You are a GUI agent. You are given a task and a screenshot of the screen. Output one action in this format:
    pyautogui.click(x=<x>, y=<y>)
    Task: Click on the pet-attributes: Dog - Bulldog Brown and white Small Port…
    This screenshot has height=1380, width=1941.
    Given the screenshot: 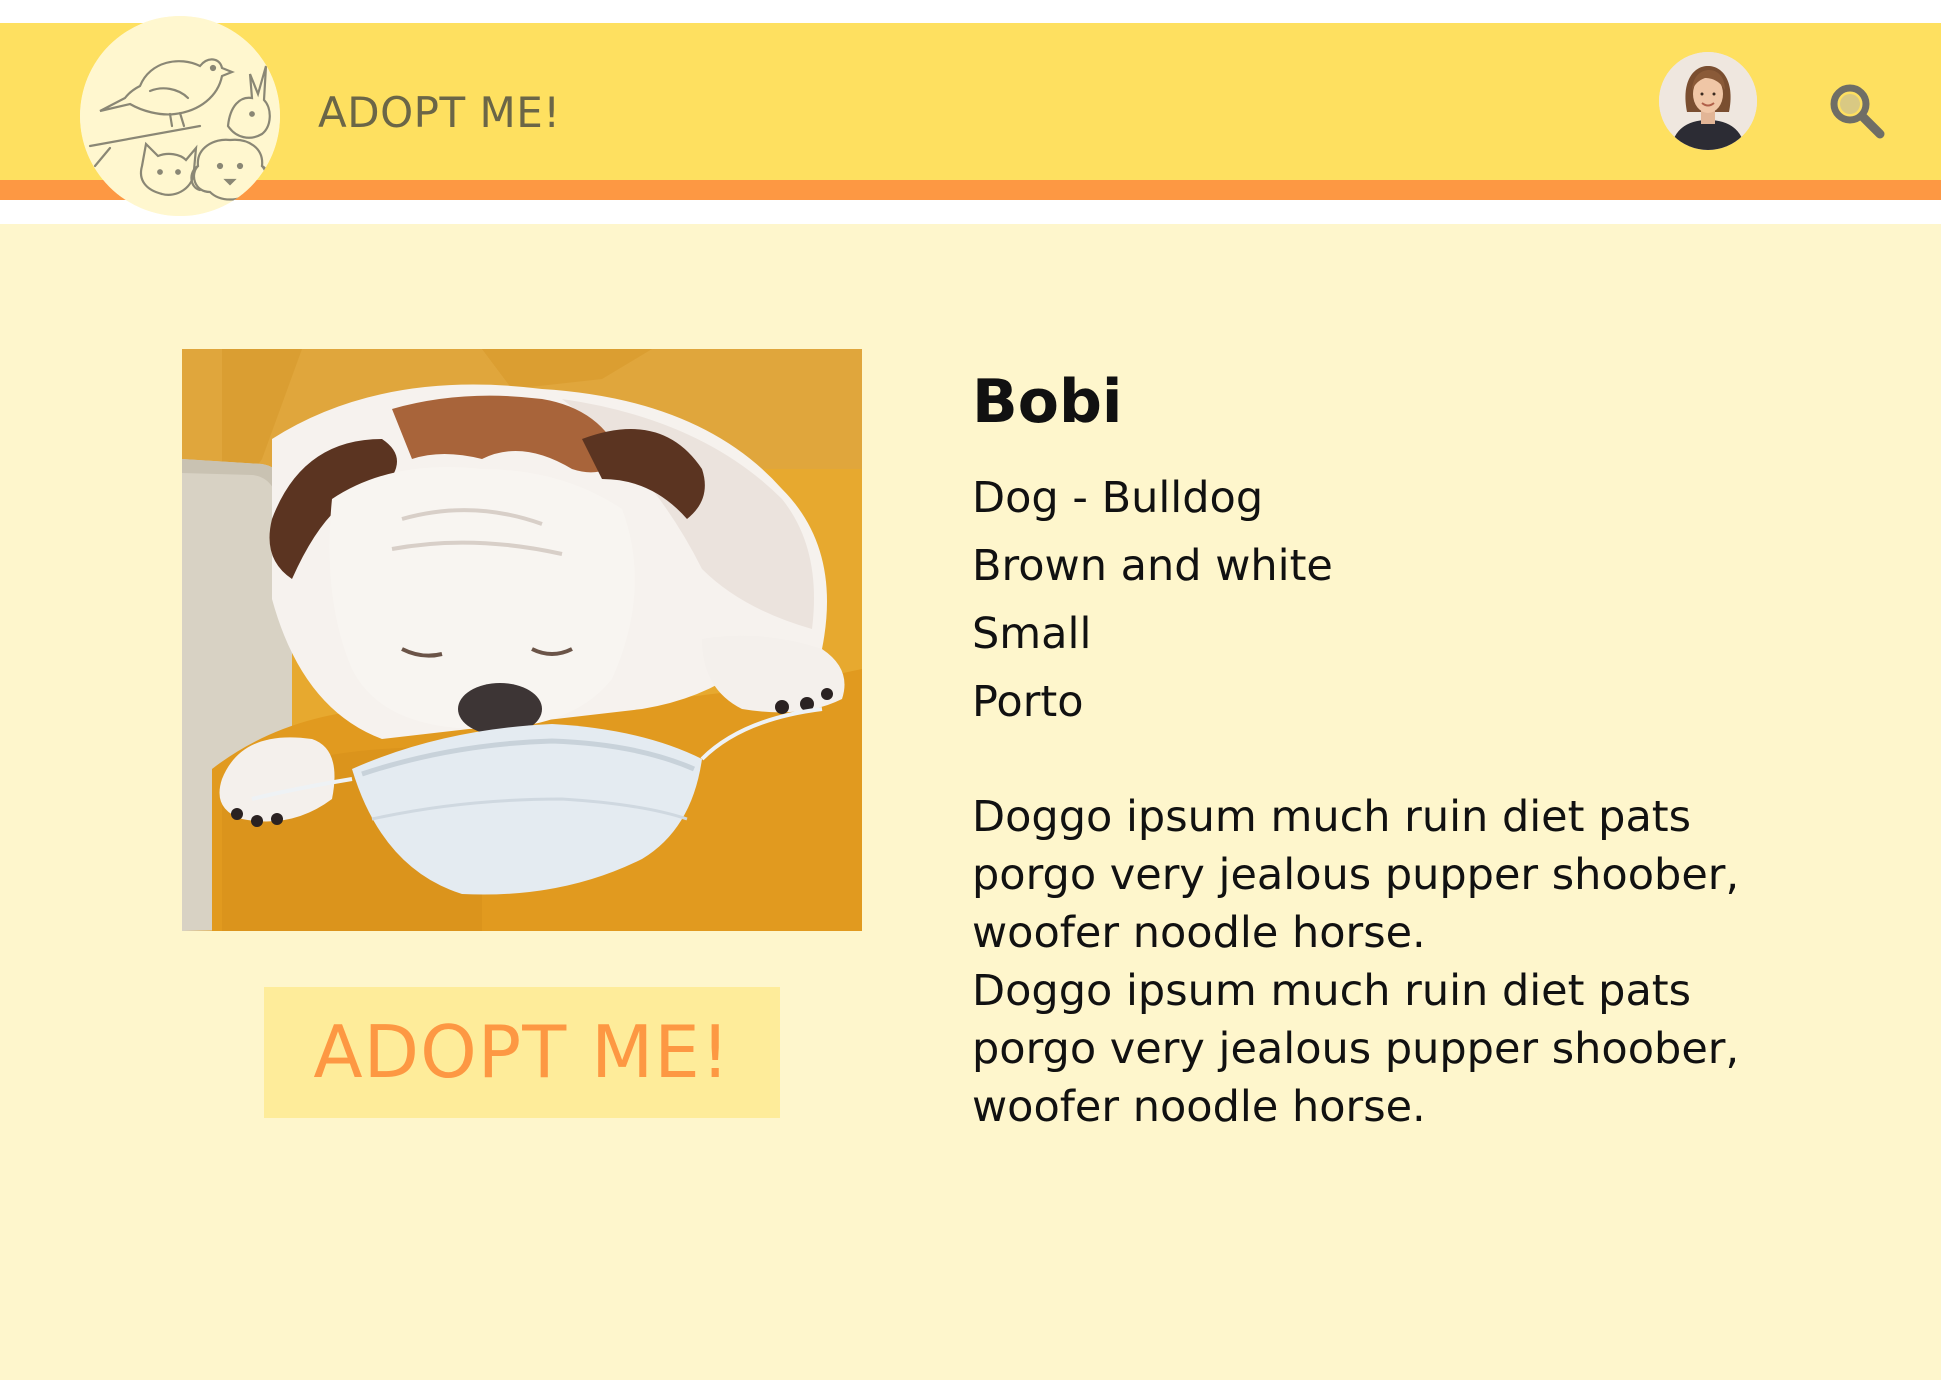 What is the action you would take?
    pyautogui.click(x=1382, y=600)
    